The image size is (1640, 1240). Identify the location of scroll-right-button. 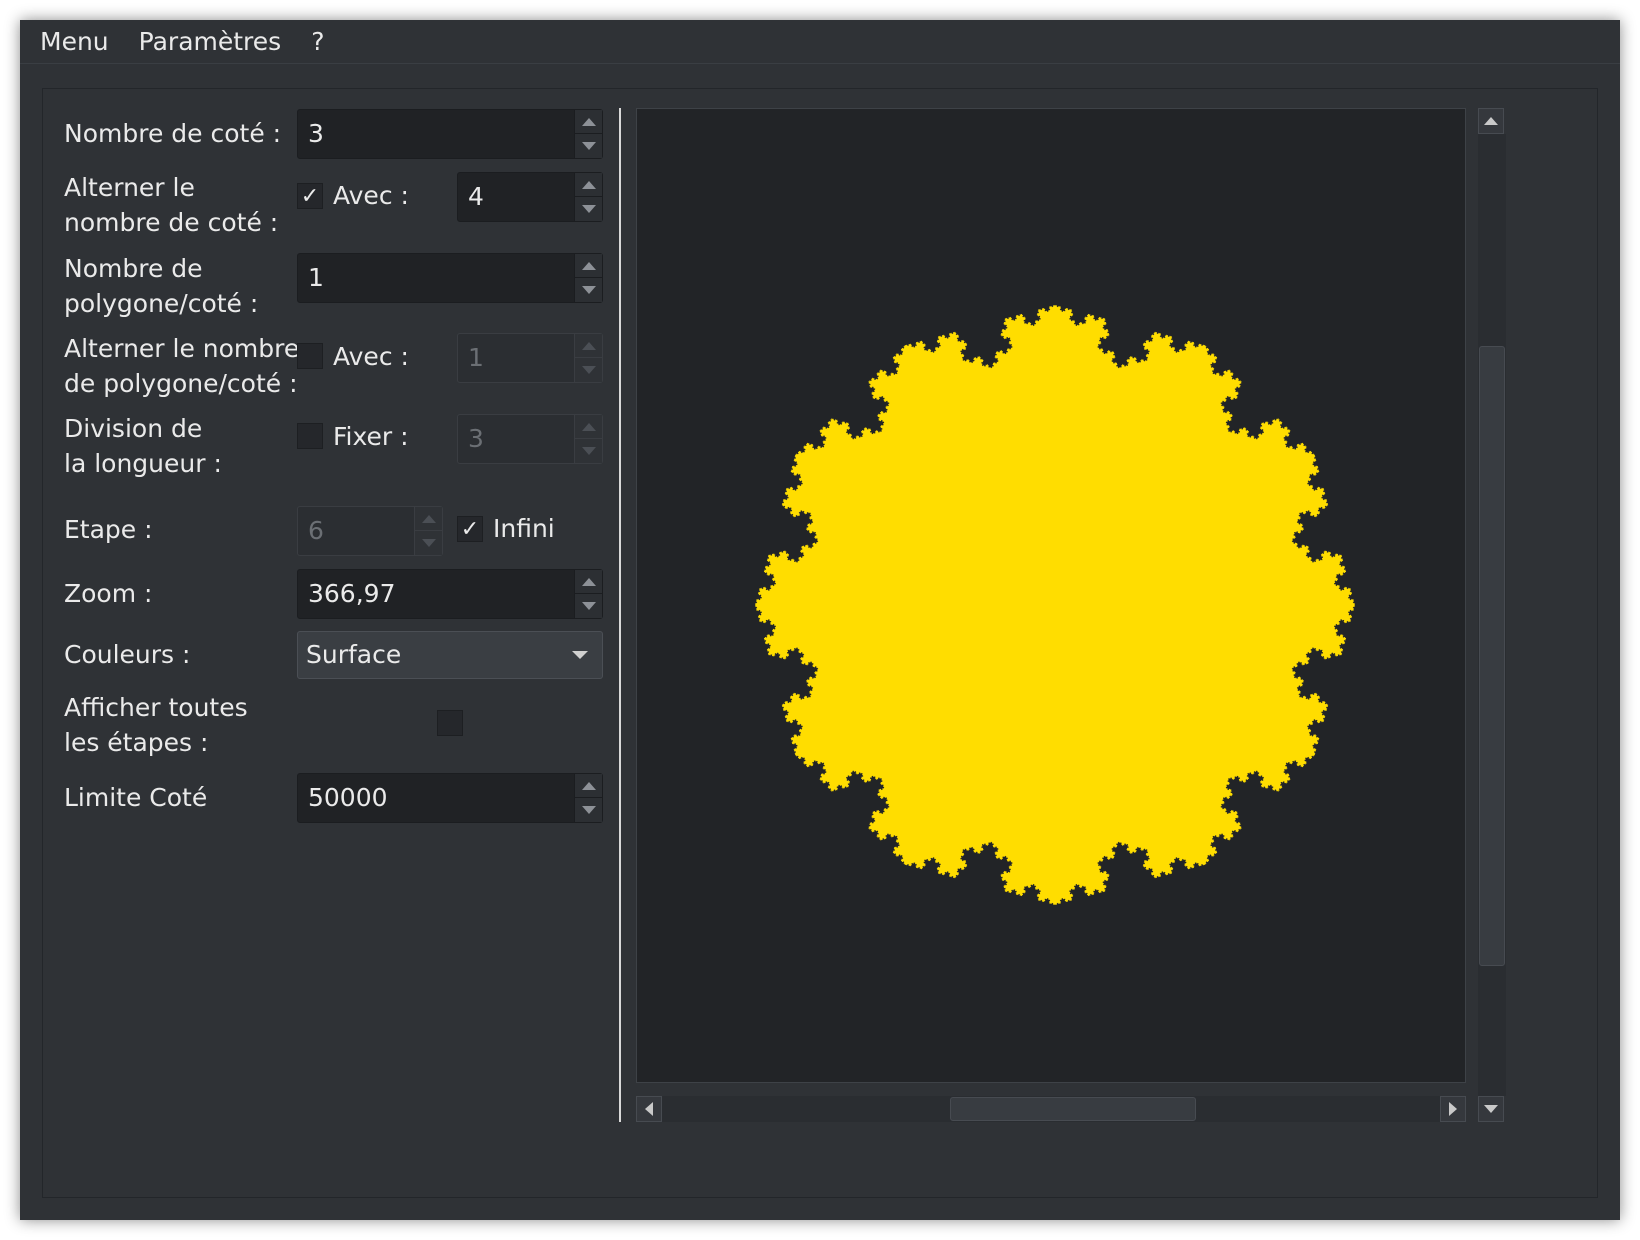
(1453, 1109).